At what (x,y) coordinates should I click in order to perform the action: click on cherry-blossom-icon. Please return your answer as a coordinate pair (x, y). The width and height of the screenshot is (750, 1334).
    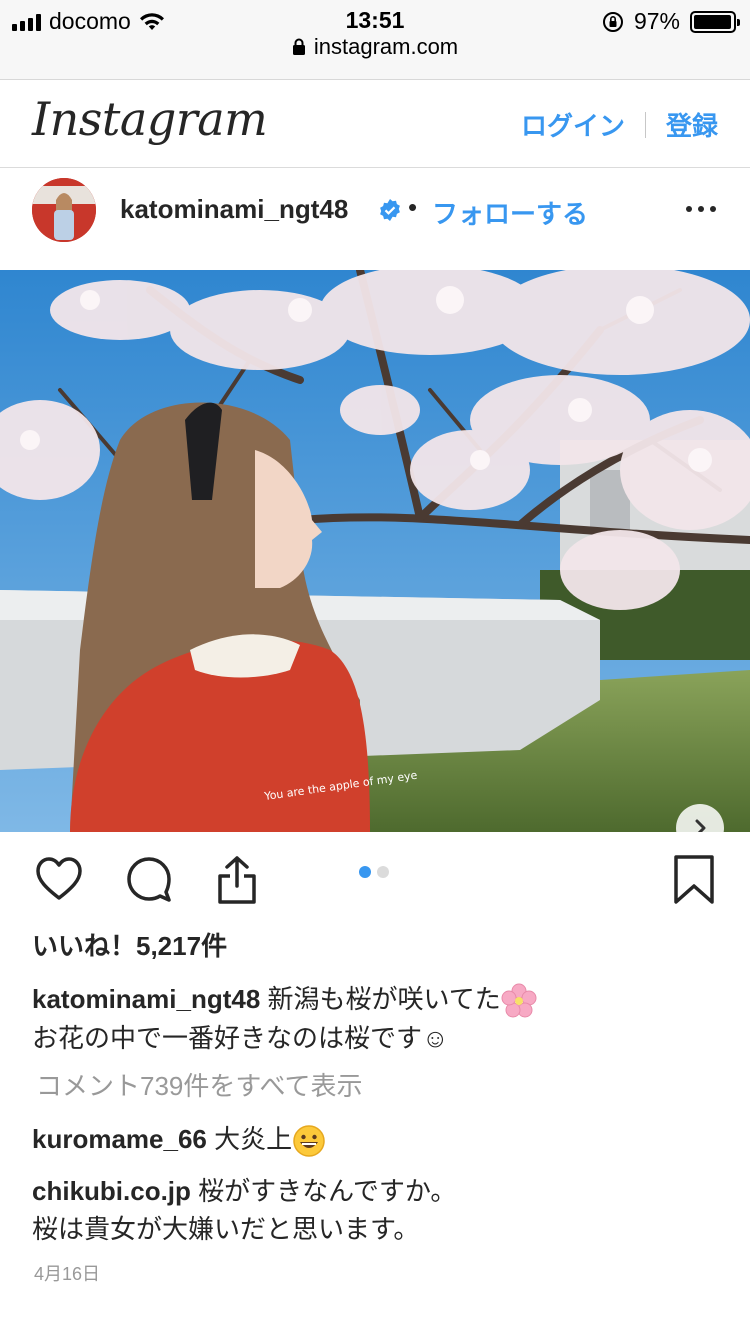
    Looking at the image, I should click on (519, 1000).